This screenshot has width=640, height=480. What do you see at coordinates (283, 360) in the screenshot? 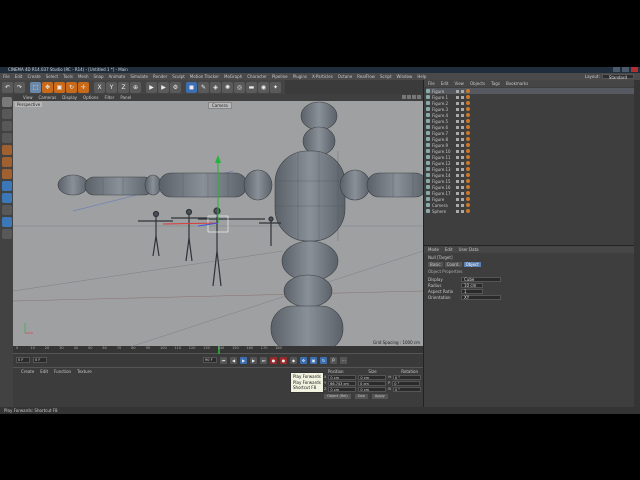
I see `autokey-icon: ●` at bounding box center [283, 360].